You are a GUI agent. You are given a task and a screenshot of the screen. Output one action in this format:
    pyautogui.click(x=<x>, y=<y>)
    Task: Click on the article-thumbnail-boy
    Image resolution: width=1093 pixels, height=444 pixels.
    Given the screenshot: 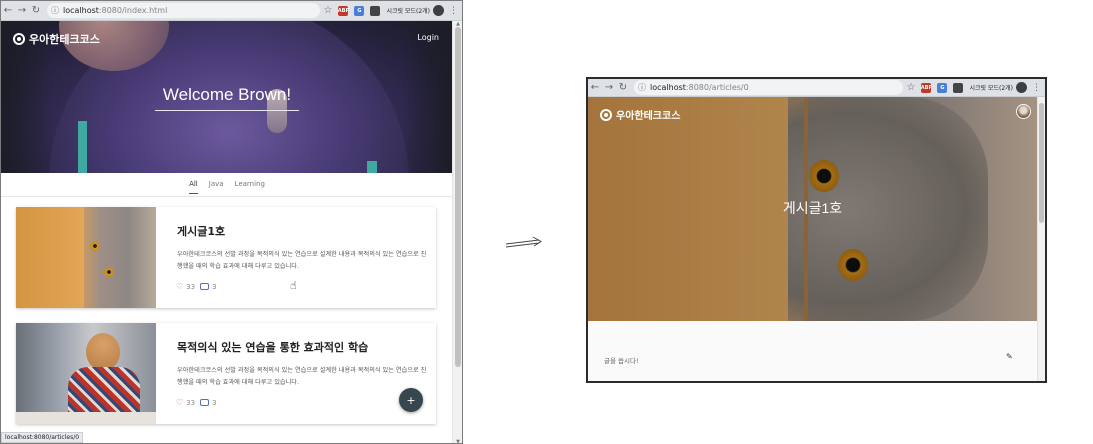 What is the action you would take?
    pyautogui.click(x=86, y=373)
    